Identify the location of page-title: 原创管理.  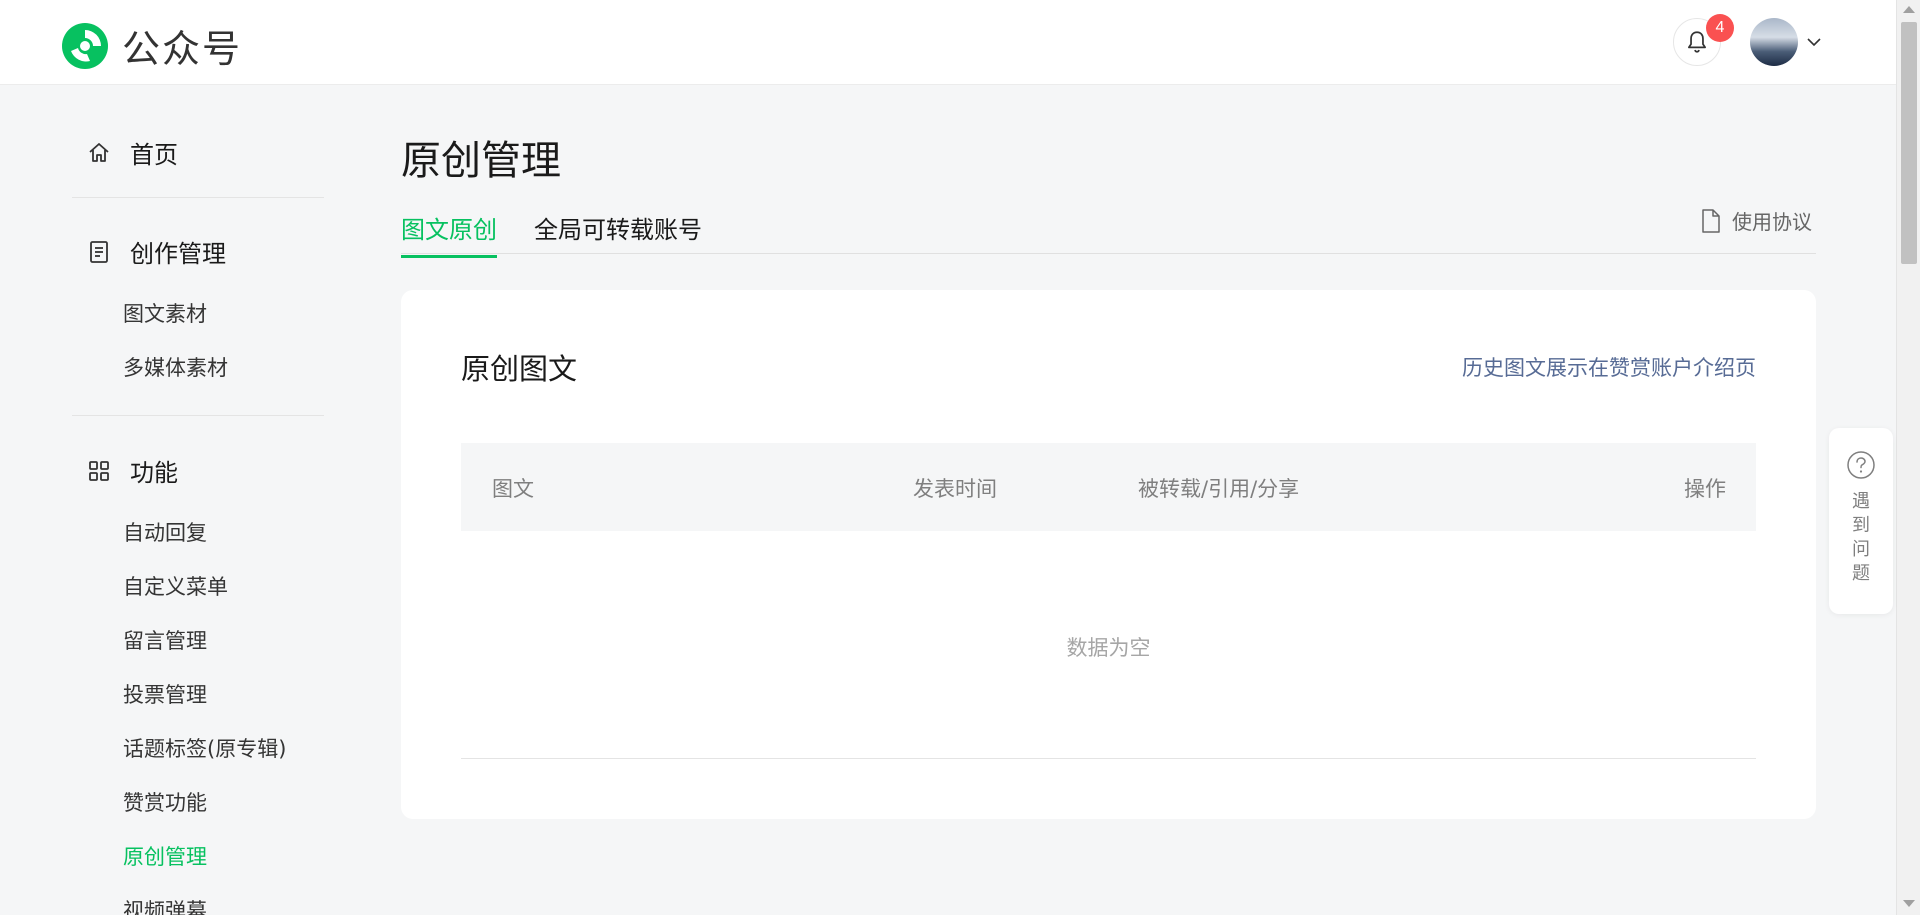
(481, 161).